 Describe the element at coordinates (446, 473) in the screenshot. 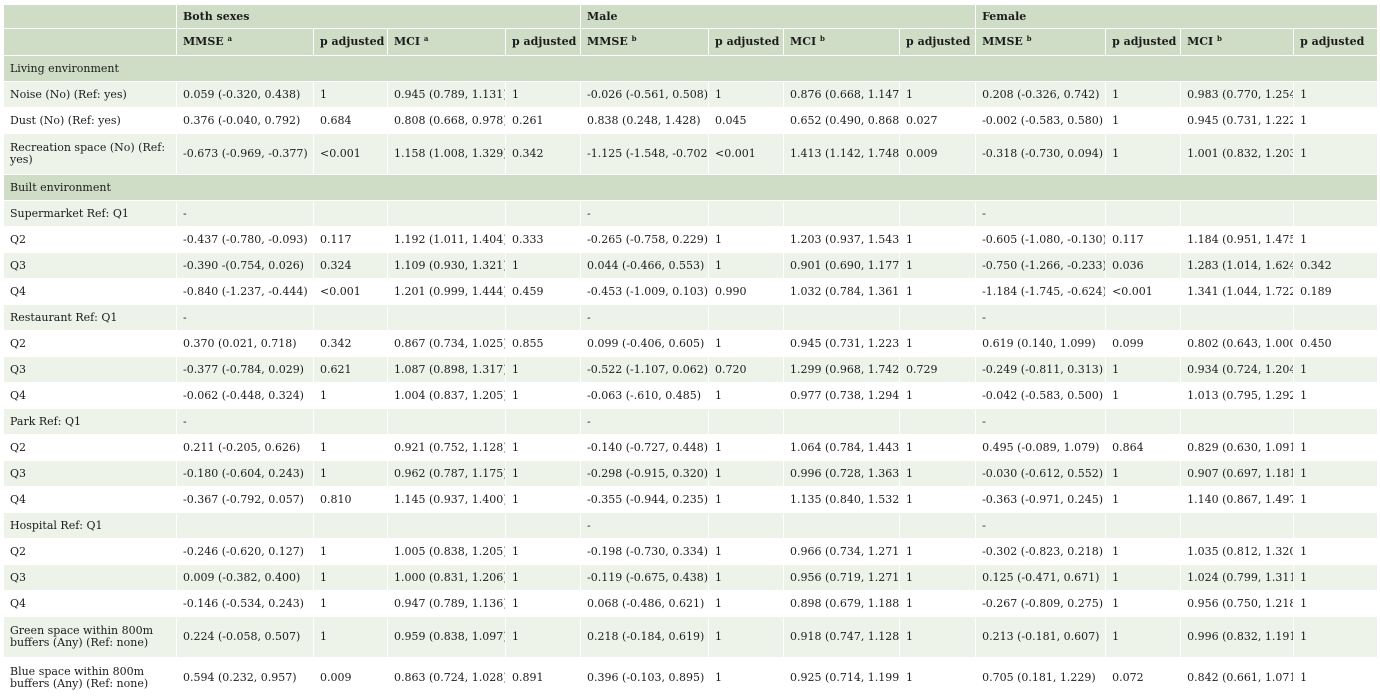

I see `table-cell: 0.962 (0.787, 1.175)` at that location.